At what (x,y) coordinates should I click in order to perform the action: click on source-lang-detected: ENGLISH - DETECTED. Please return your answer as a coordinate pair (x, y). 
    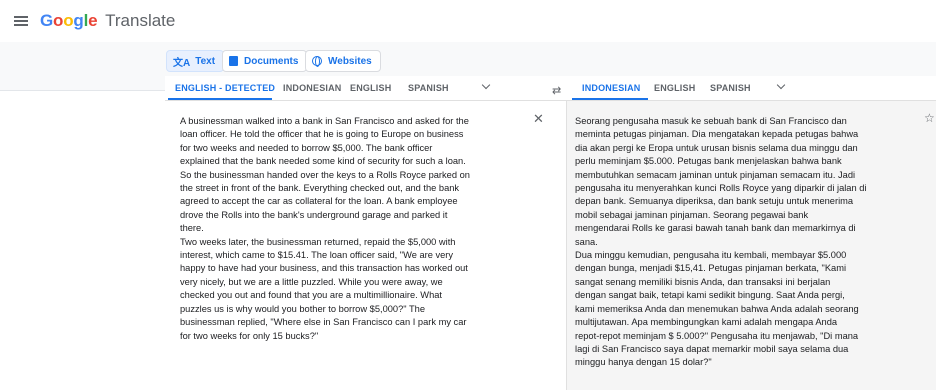
    Looking at the image, I should click on (225, 88).